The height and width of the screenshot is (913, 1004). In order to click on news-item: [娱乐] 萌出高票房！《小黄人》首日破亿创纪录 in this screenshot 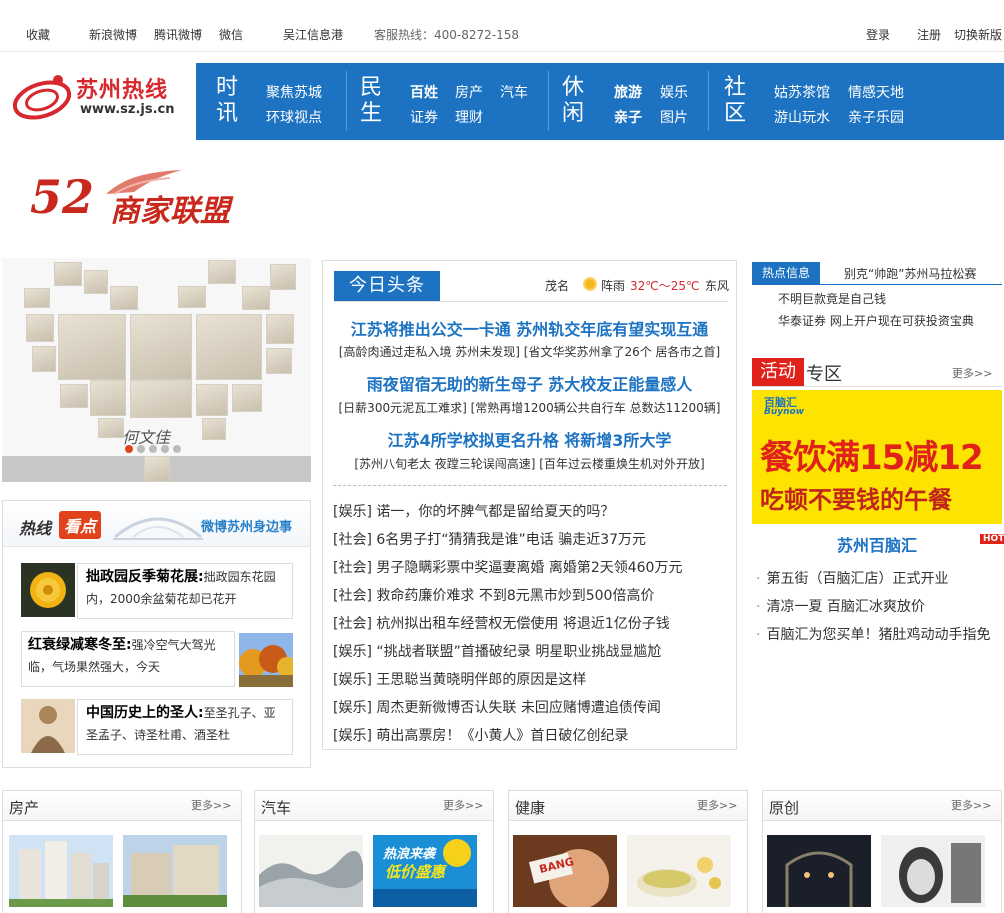, I will do `click(480, 735)`.